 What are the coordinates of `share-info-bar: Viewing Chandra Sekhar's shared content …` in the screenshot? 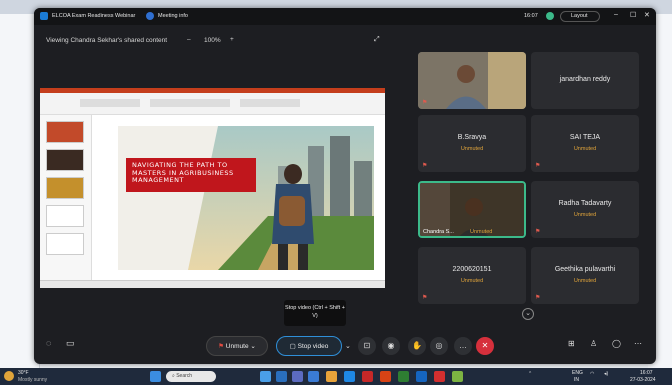 It's located at (224, 35).